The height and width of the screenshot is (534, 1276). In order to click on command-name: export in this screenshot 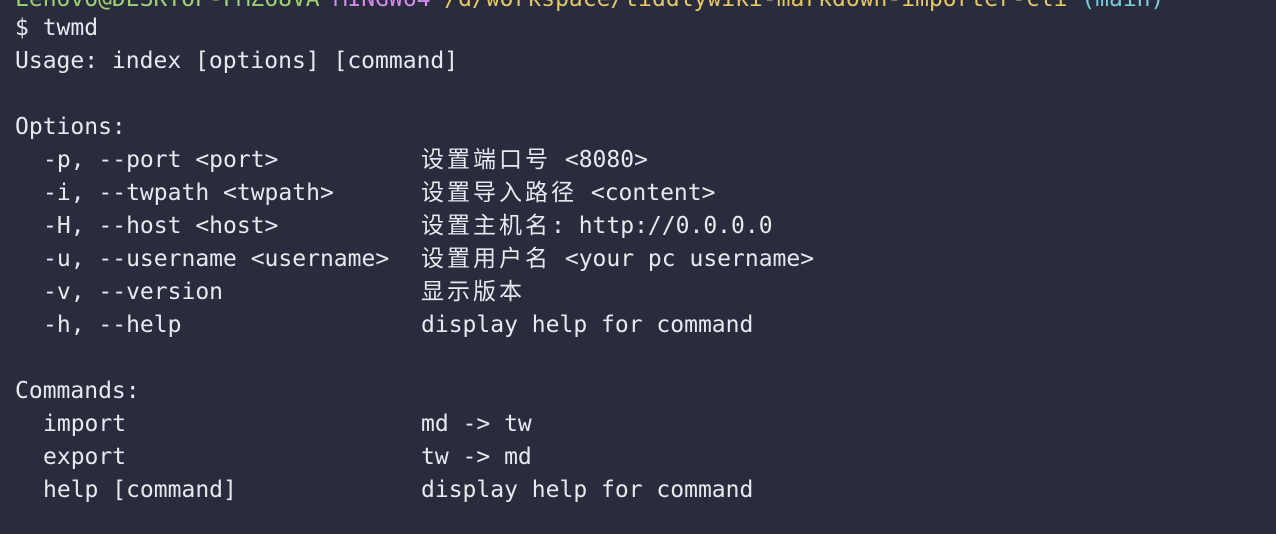, I will do `click(85, 457)`.